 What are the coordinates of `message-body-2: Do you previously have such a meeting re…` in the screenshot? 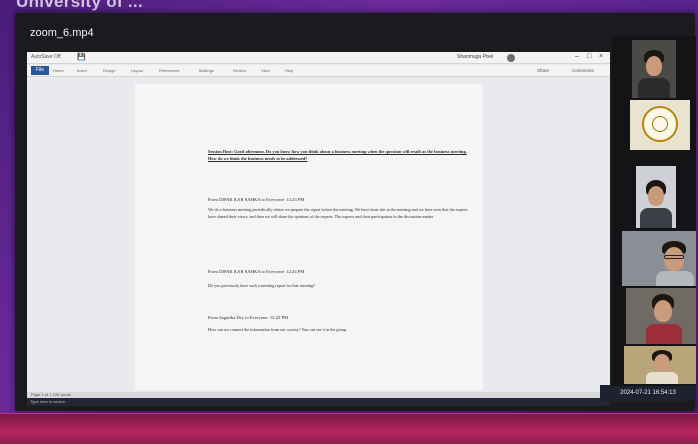 It's located at (261, 285).